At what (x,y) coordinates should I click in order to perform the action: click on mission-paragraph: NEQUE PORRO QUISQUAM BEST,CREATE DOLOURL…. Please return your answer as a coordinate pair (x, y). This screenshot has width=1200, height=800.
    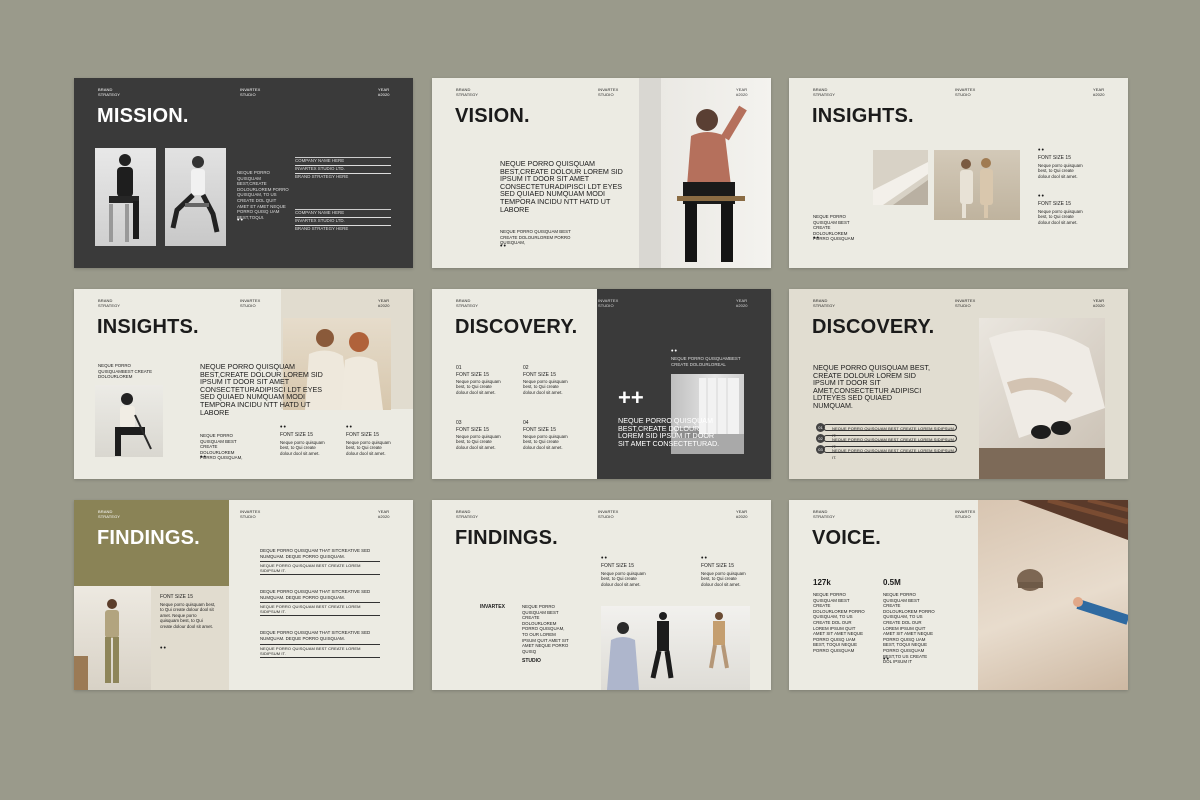
    Looking at the image, I should click on (263, 195).